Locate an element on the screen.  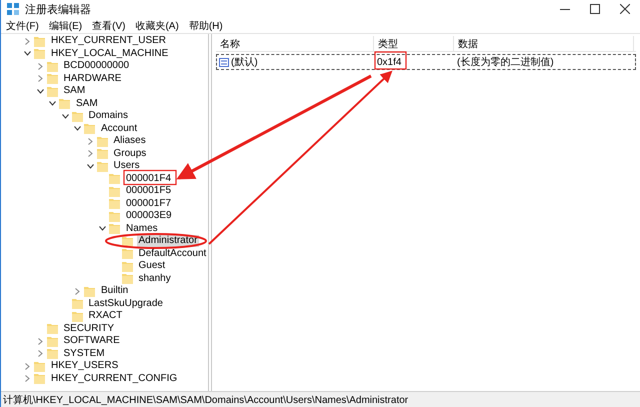
tree-item: BCD00000000 is located at coordinates (97, 66).